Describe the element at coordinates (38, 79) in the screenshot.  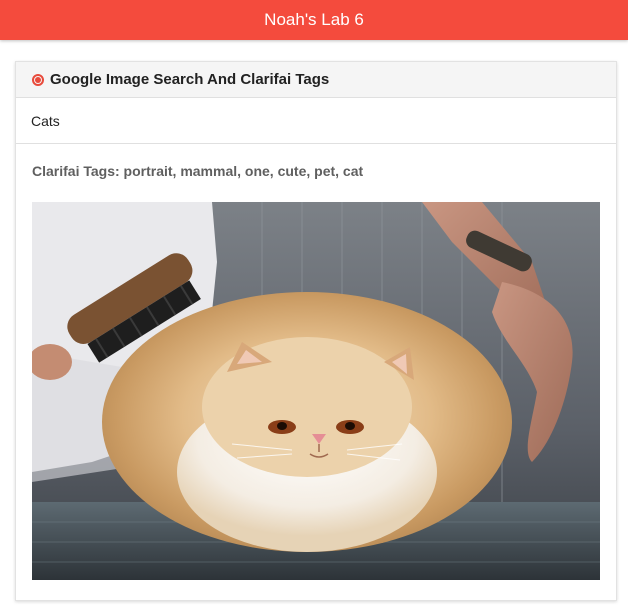
I see `radio-dot-icon` at that location.